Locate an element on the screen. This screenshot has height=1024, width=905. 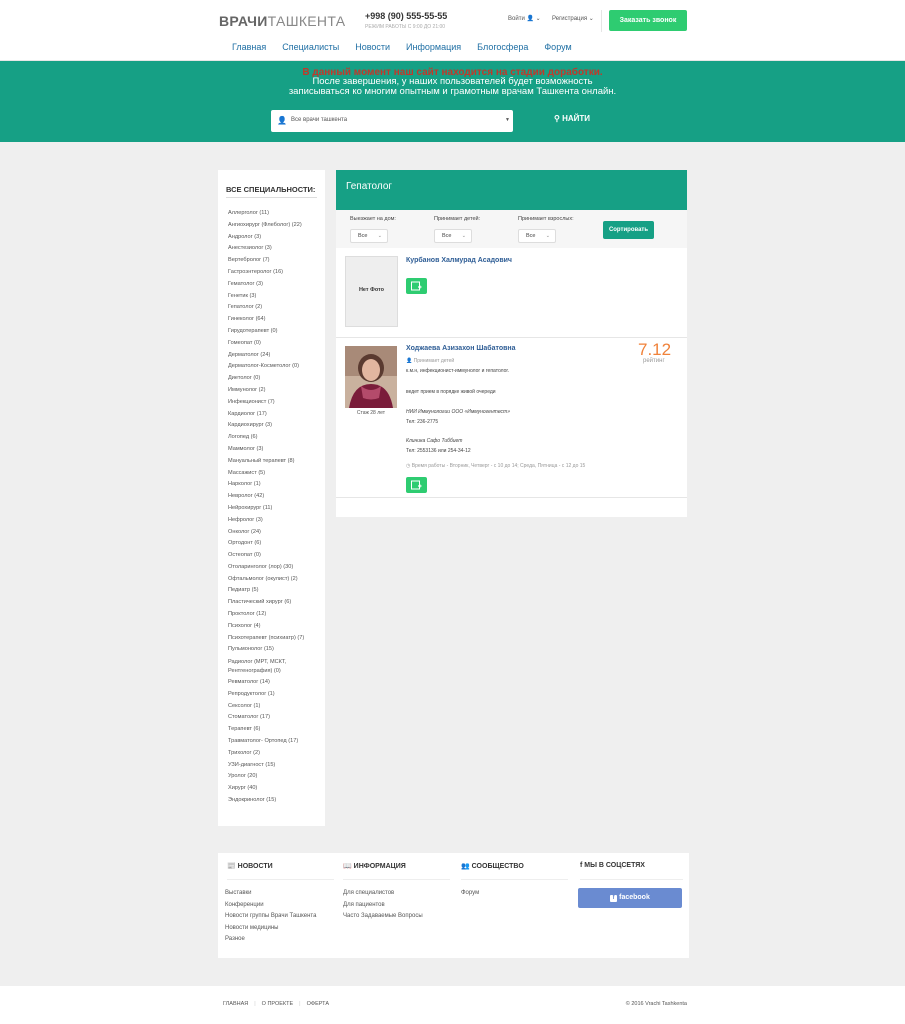
footer-link: Конференции is located at coordinates (270, 906).